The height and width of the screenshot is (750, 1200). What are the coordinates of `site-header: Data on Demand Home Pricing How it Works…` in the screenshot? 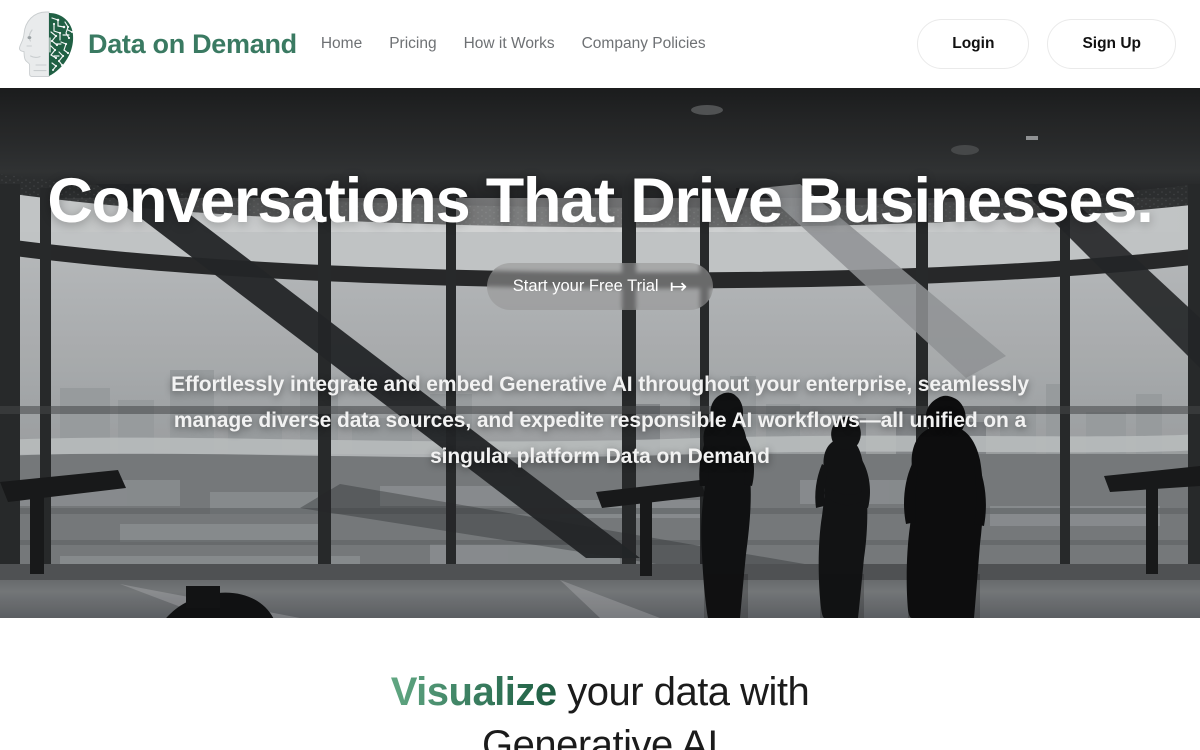 It's located at (600, 44).